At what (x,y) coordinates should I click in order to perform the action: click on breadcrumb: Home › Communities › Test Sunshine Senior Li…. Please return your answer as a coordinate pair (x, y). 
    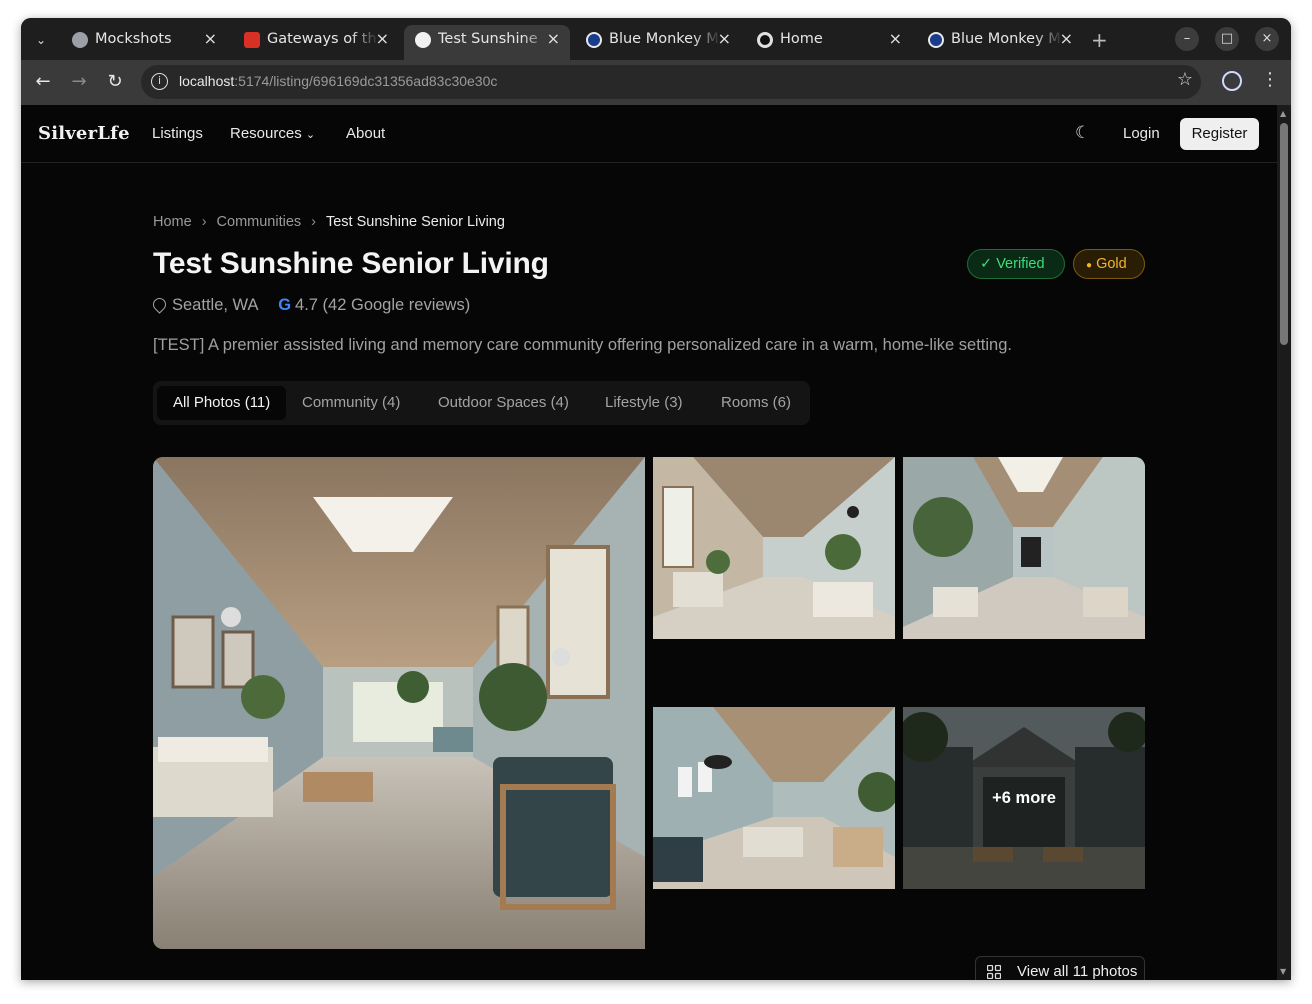
    Looking at the image, I should click on (329, 222).